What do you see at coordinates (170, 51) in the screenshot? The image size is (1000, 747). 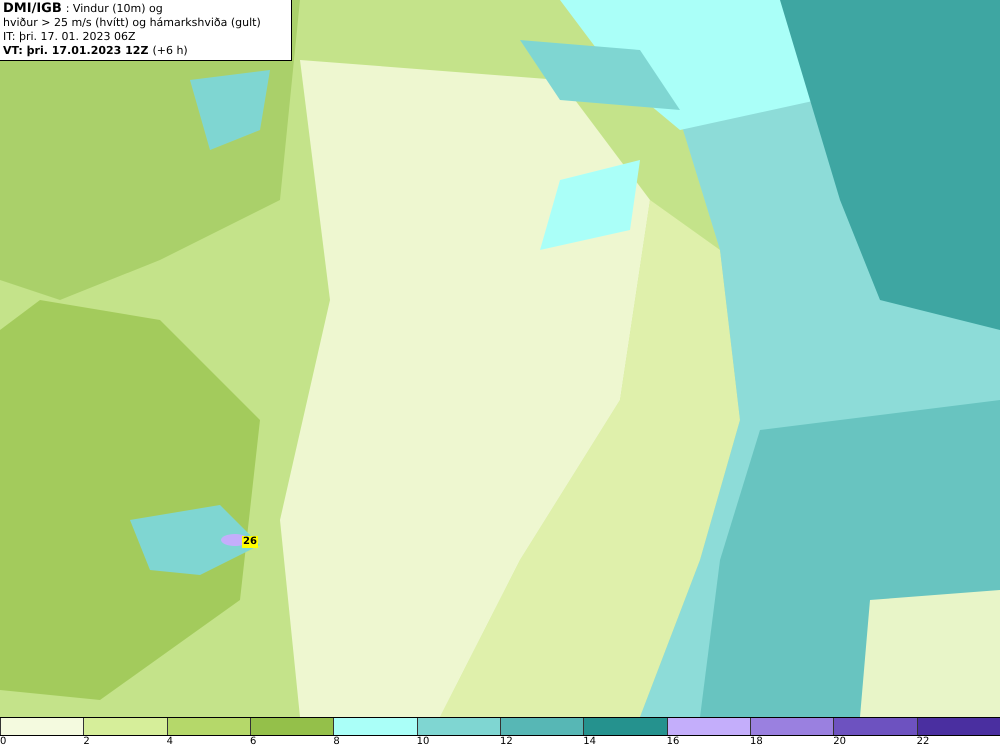 I see `lead-time: (+6 h)` at bounding box center [170, 51].